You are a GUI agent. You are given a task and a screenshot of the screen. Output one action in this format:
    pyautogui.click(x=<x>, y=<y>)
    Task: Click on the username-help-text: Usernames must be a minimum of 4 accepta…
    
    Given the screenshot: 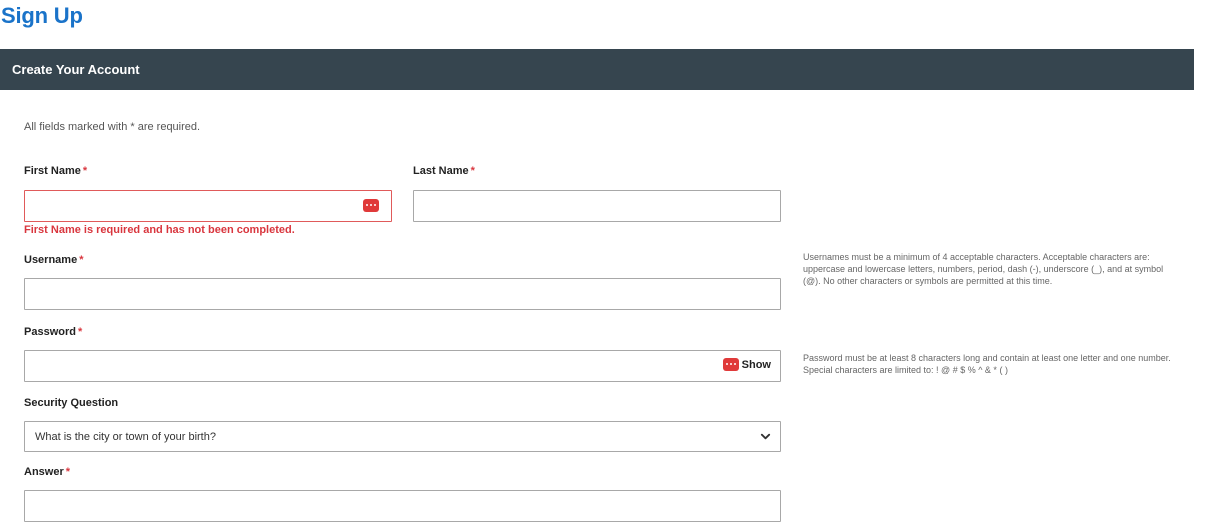 What is the action you would take?
    pyautogui.click(x=983, y=269)
    